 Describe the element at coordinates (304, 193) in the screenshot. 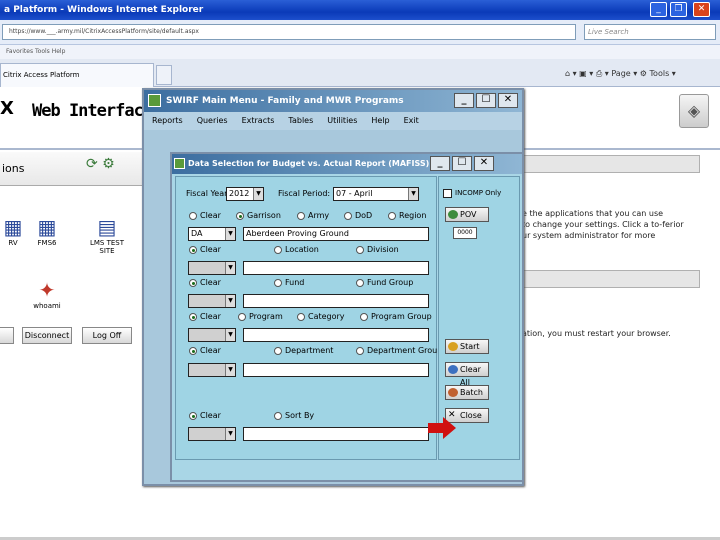

I see `fiscal-period-label: Fiscal Period:` at that location.